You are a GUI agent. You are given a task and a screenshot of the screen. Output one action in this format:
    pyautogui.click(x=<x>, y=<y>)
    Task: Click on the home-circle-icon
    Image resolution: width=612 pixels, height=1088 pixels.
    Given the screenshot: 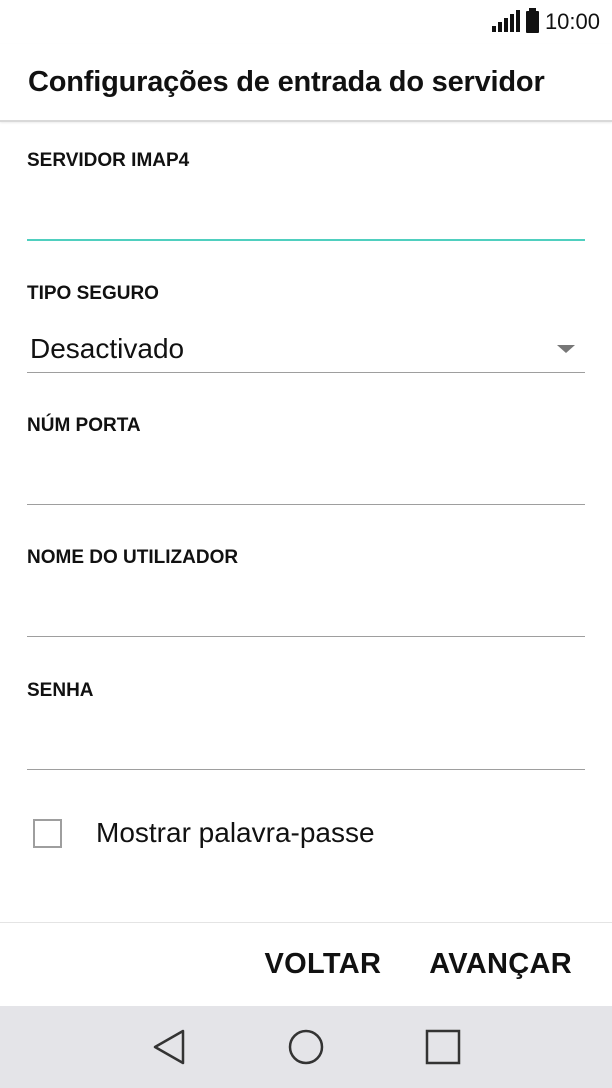 What is the action you would take?
    pyautogui.click(x=306, y=1047)
    